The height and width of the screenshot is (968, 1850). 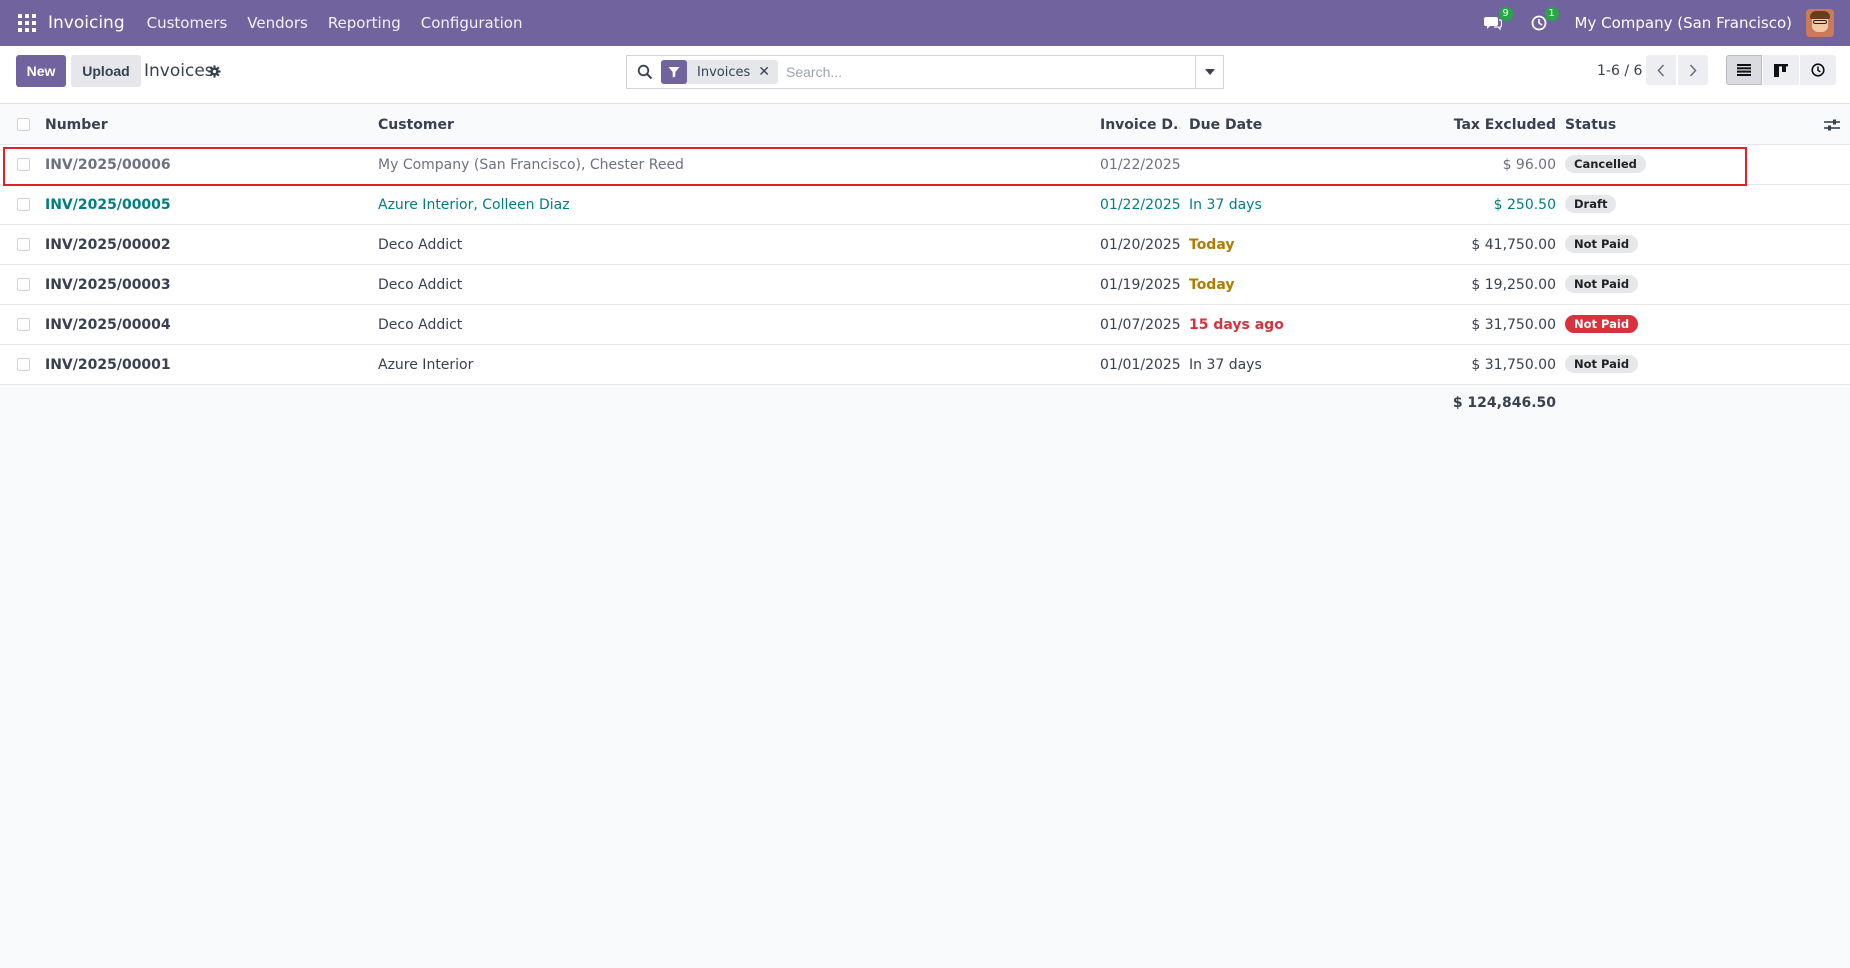 What do you see at coordinates (768, 72) in the screenshot?
I see `close-icon: ✕` at bounding box center [768, 72].